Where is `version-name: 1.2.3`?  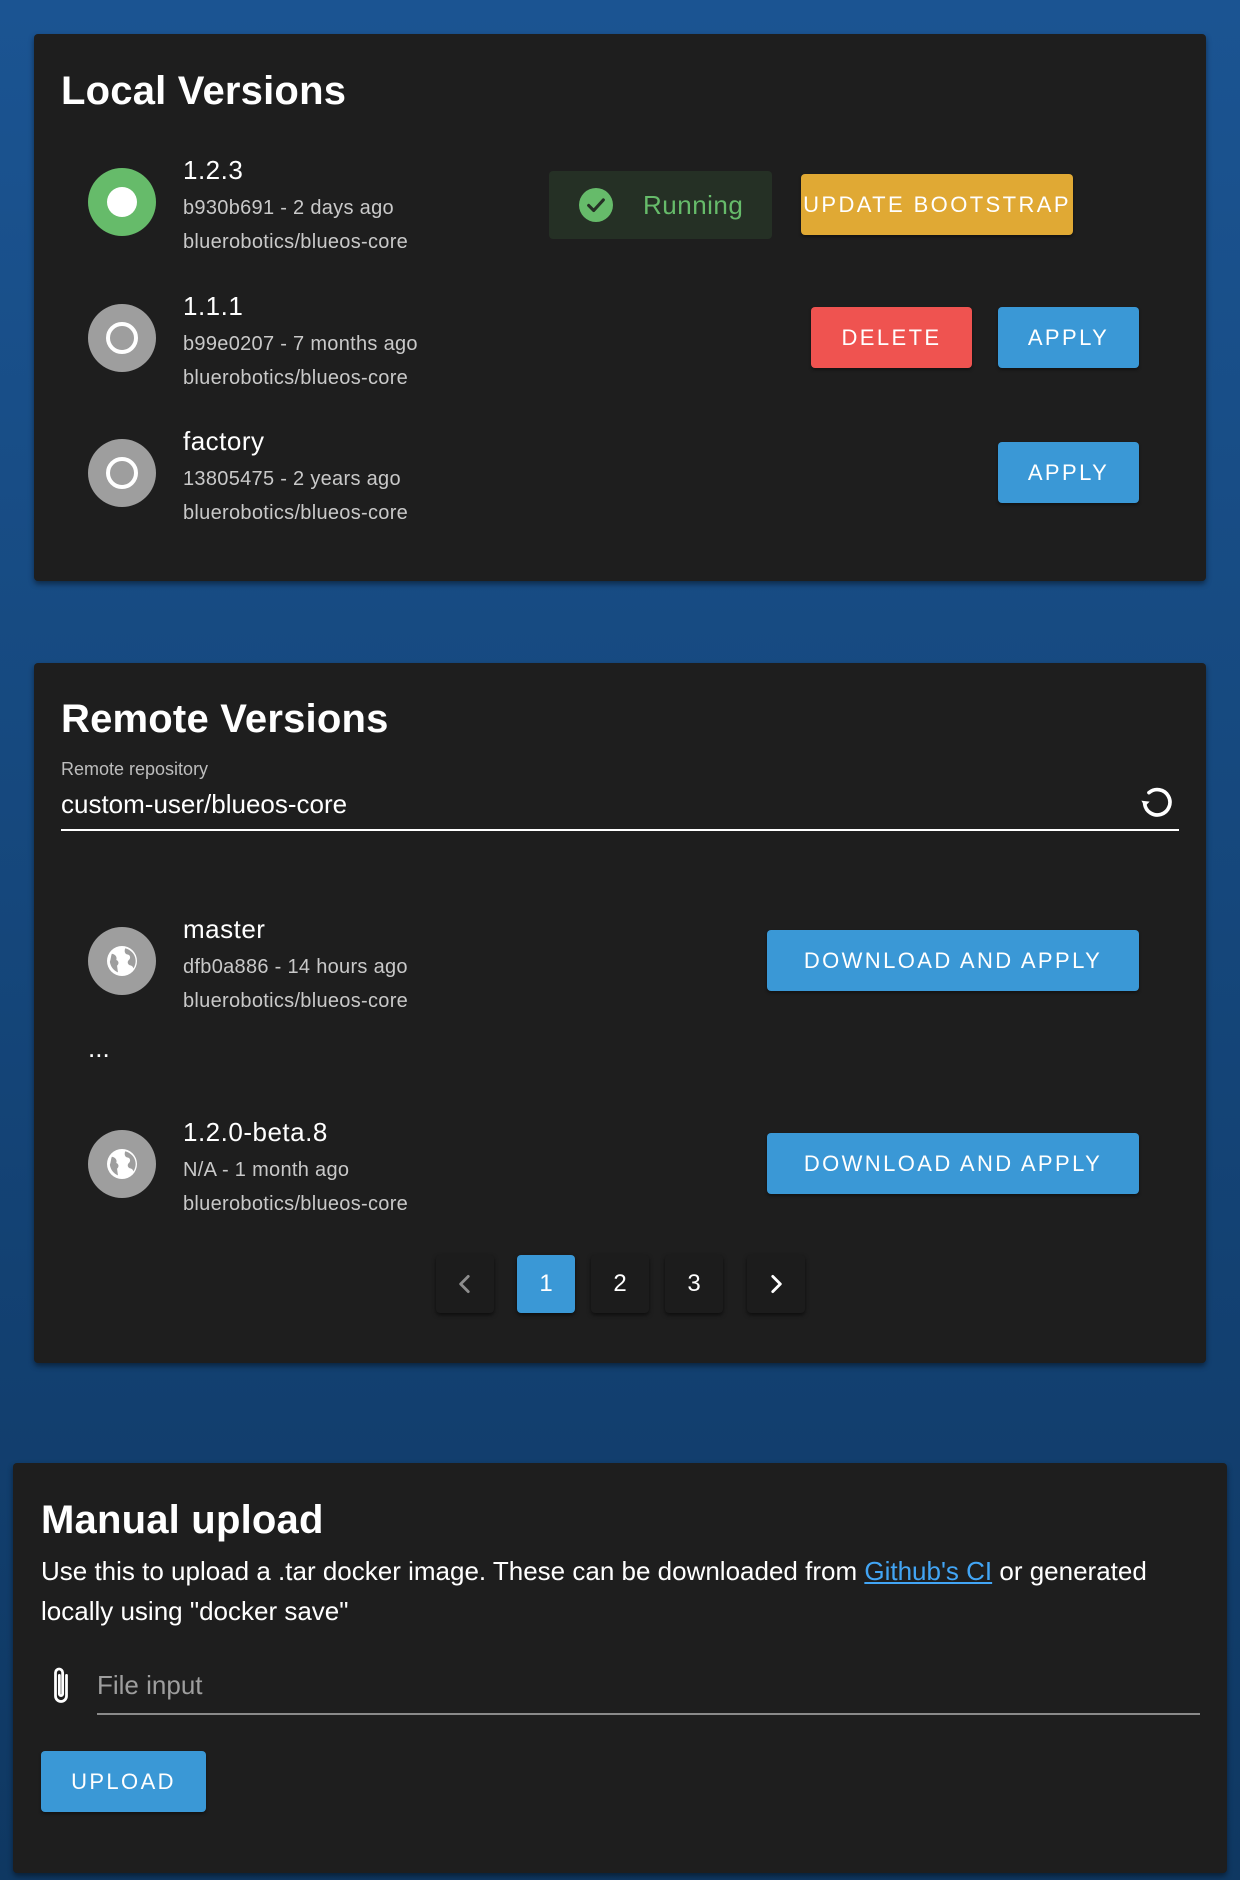 version-name: 1.2.3 is located at coordinates (213, 170).